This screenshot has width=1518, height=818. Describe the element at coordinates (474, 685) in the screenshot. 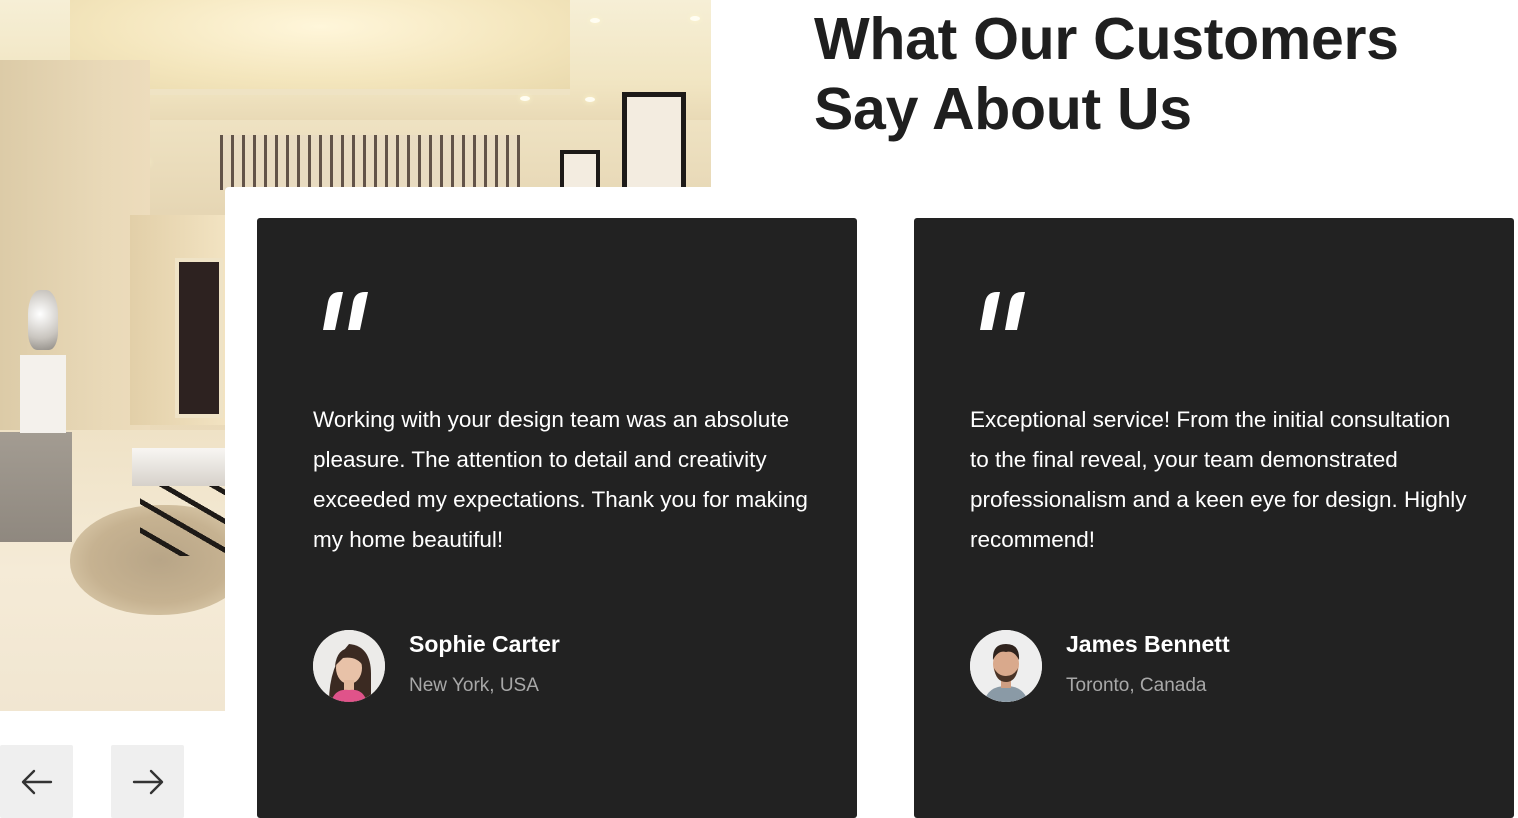

I see `author-location: New York, USA` at that location.